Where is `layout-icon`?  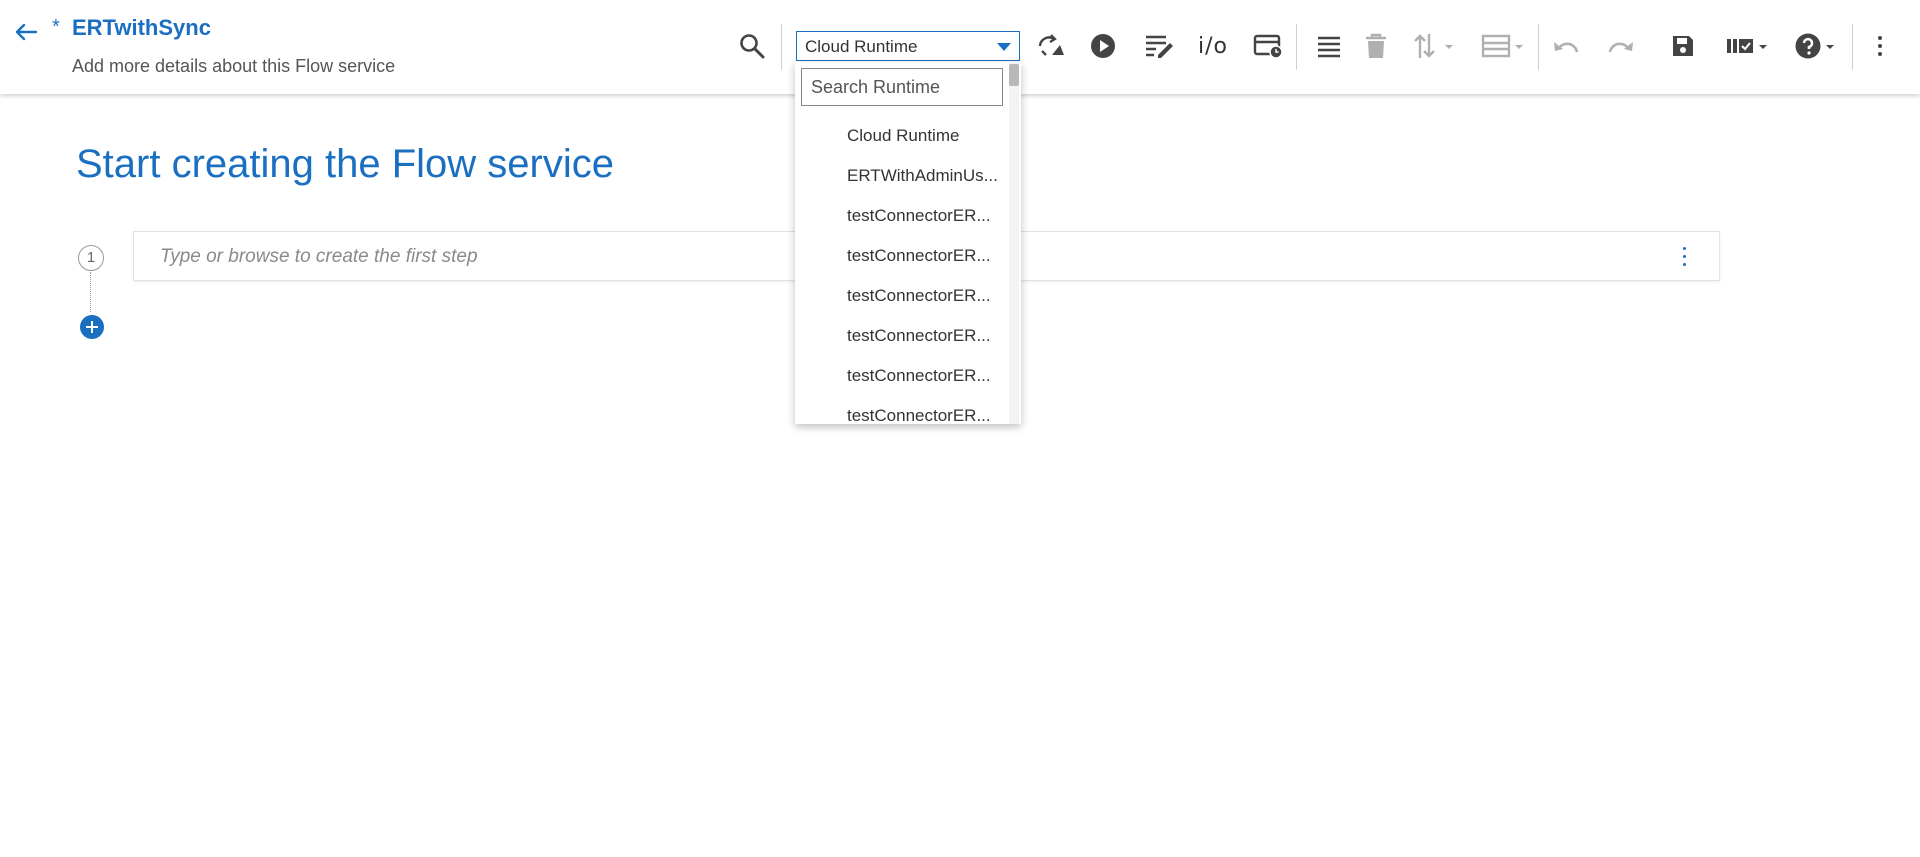
layout-icon is located at coordinates (1504, 46).